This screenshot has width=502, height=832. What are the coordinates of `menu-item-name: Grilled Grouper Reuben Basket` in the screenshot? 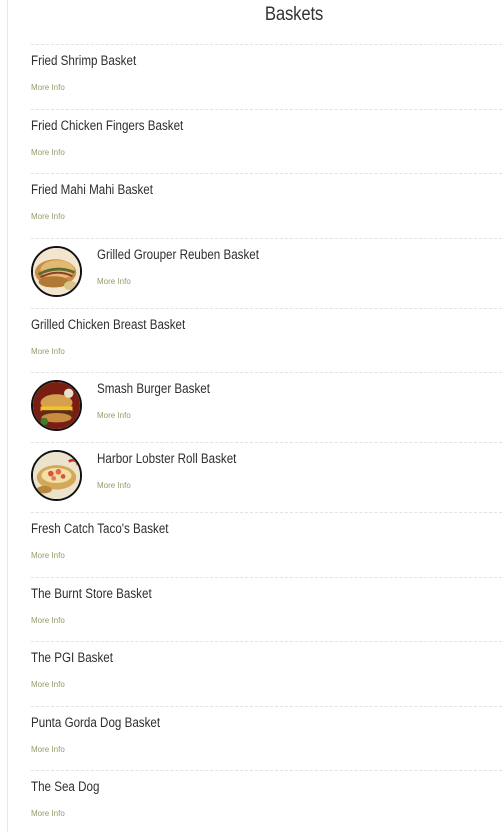 It's located at (178, 254).